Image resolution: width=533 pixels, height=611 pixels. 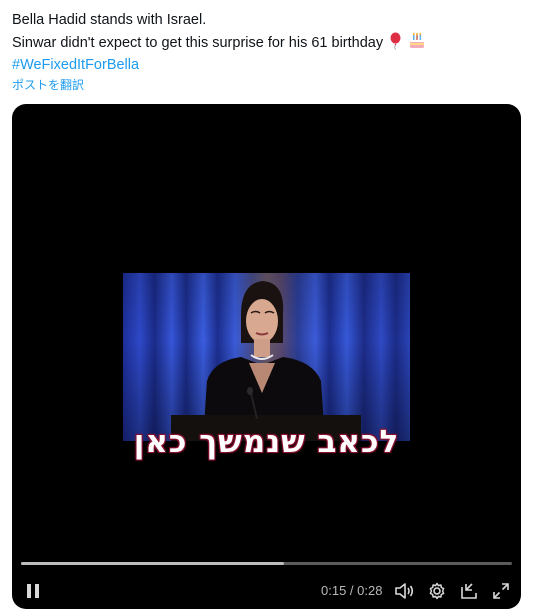 I want to click on settings-icon, so click(x=437, y=591).